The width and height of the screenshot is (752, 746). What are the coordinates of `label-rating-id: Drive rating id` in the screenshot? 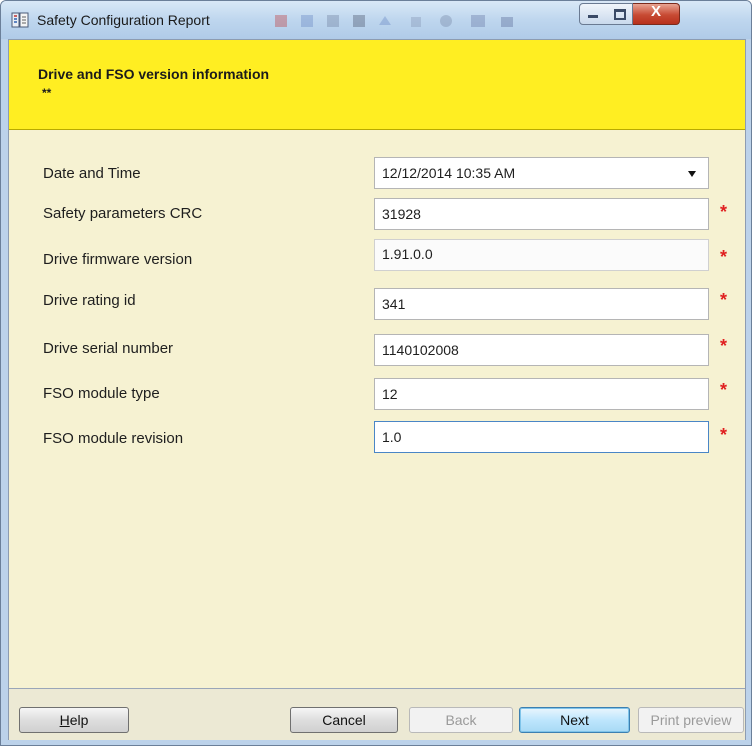 It's located at (89, 300).